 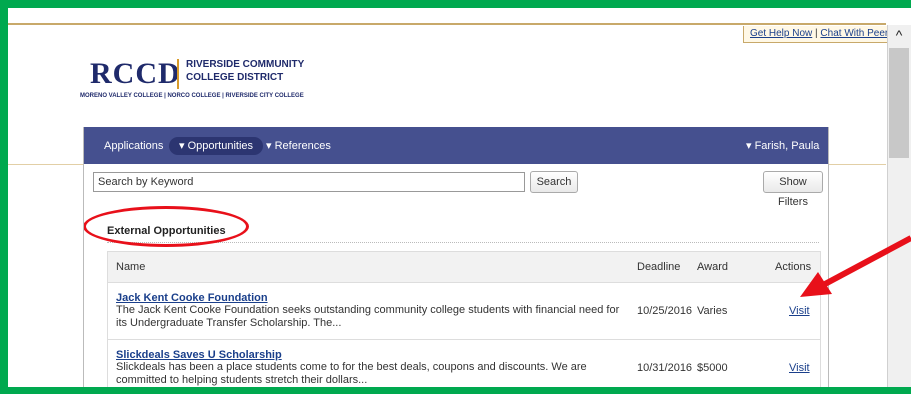 I want to click on scrollbar-thumb, so click(x=899, y=103).